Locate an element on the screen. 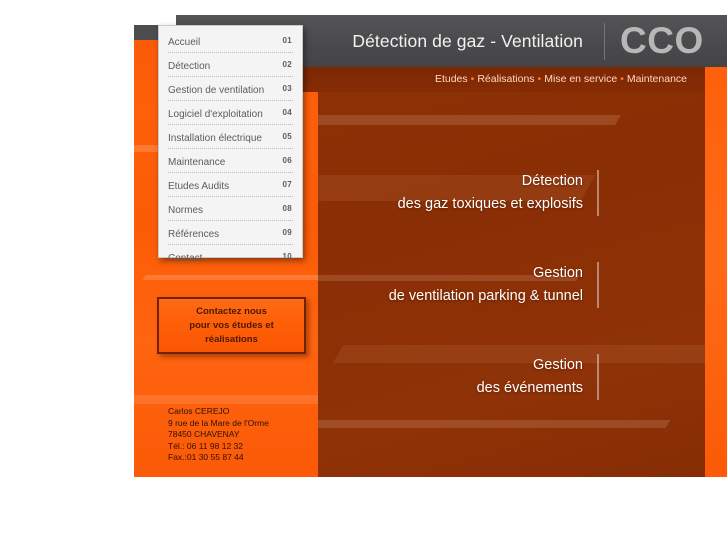 The height and width of the screenshot is (545, 727). nav-item-number: 01 is located at coordinates (287, 40).